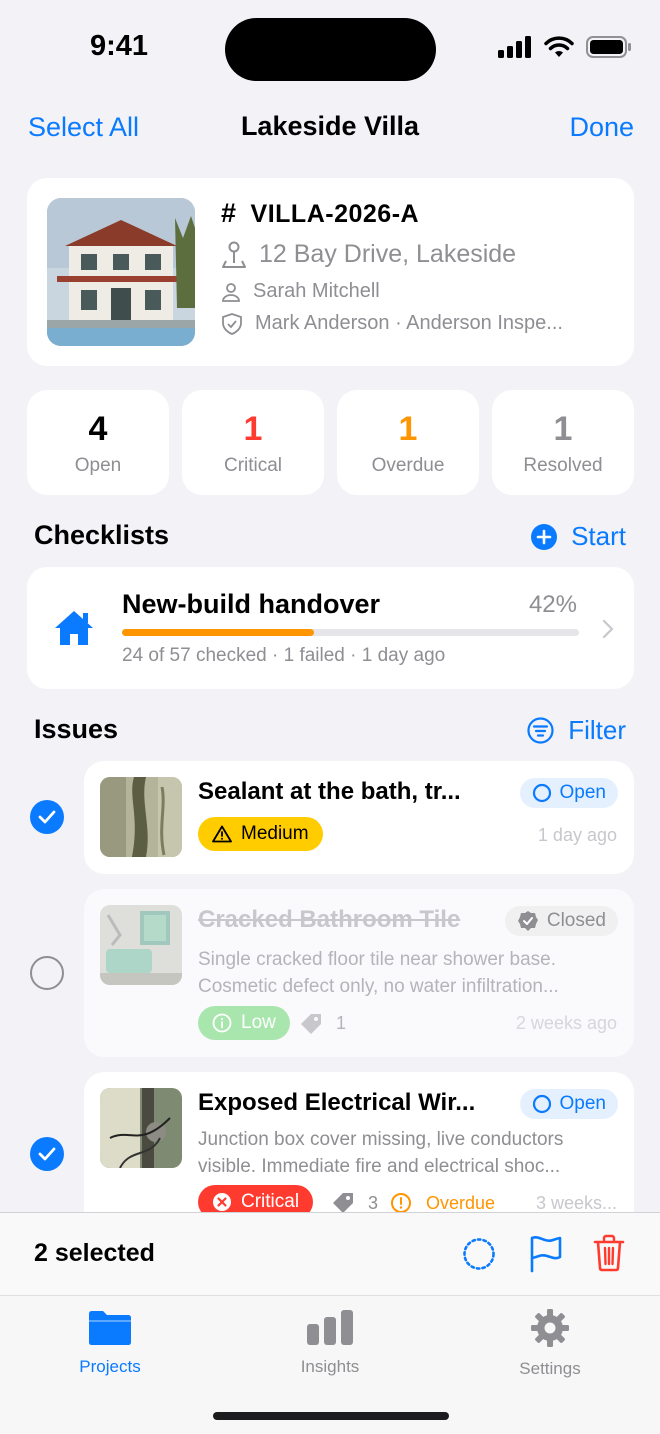 Image resolution: width=660 pixels, height=1434 pixels. What do you see at coordinates (566, 1023) in the screenshot?
I see `issue-time: 2 weeks ago` at bounding box center [566, 1023].